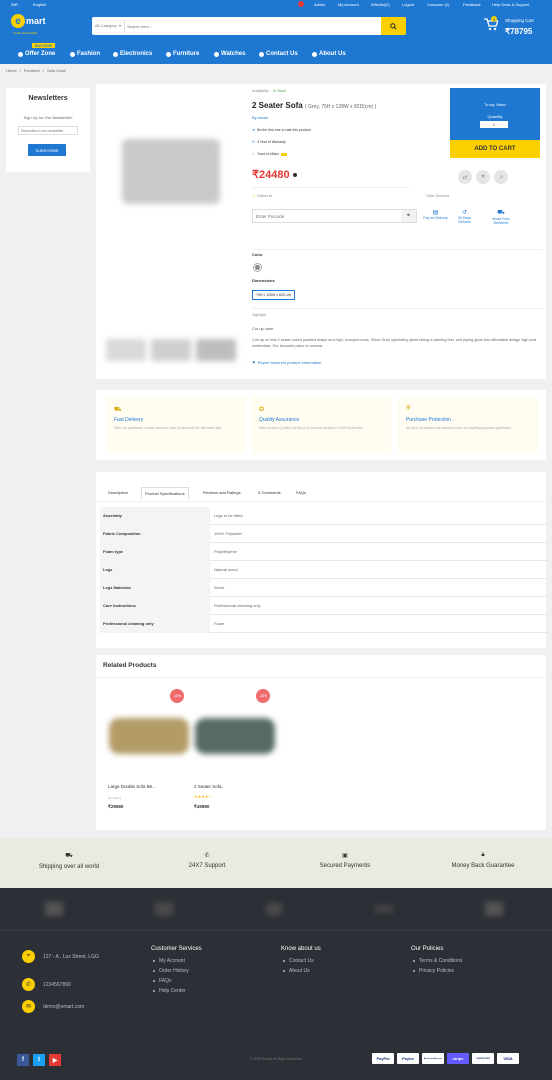  I want to click on topbar-logout: Logout, so click(408, 4).